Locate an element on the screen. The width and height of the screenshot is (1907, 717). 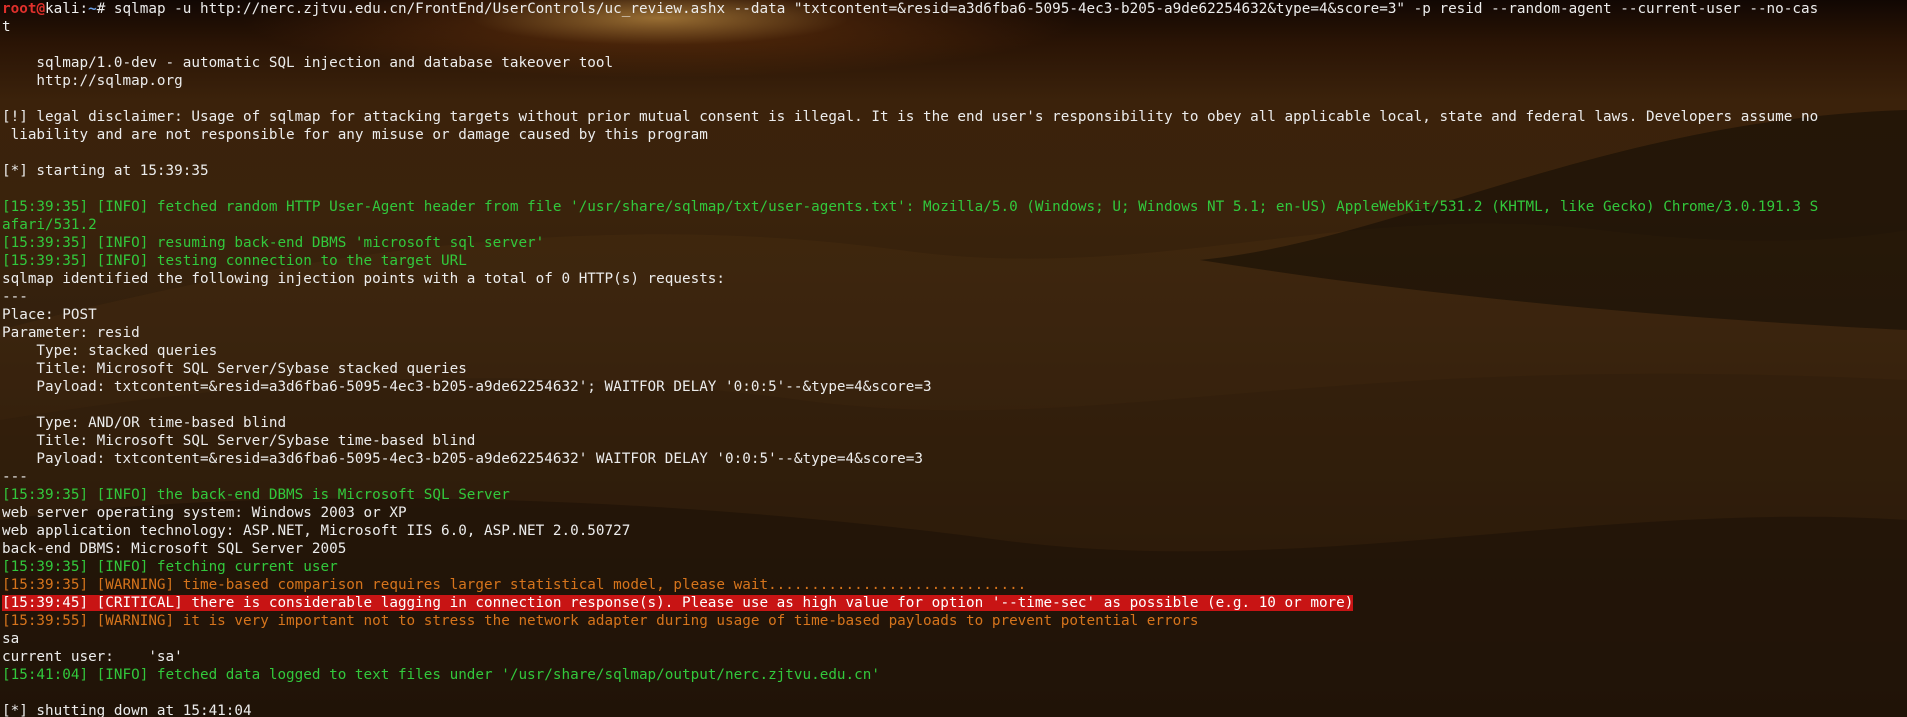
command-wrap-line: t is located at coordinates (953, 27).